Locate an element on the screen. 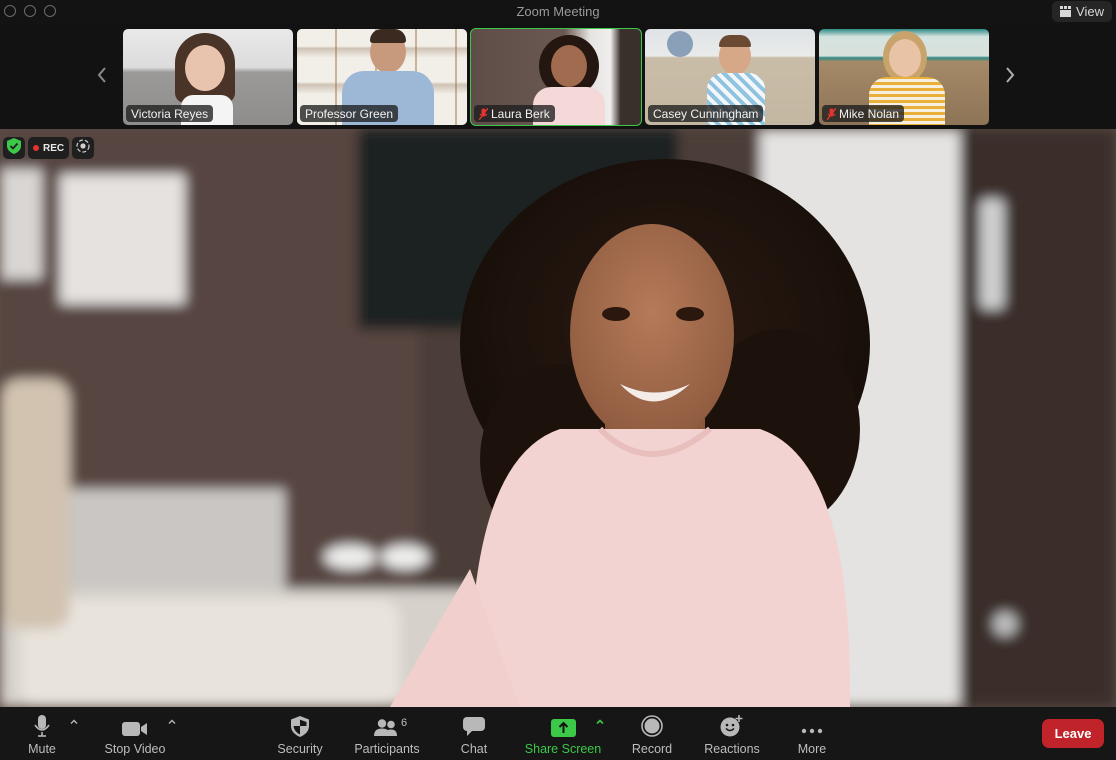  participants-label: Participants is located at coordinates (387, 749).